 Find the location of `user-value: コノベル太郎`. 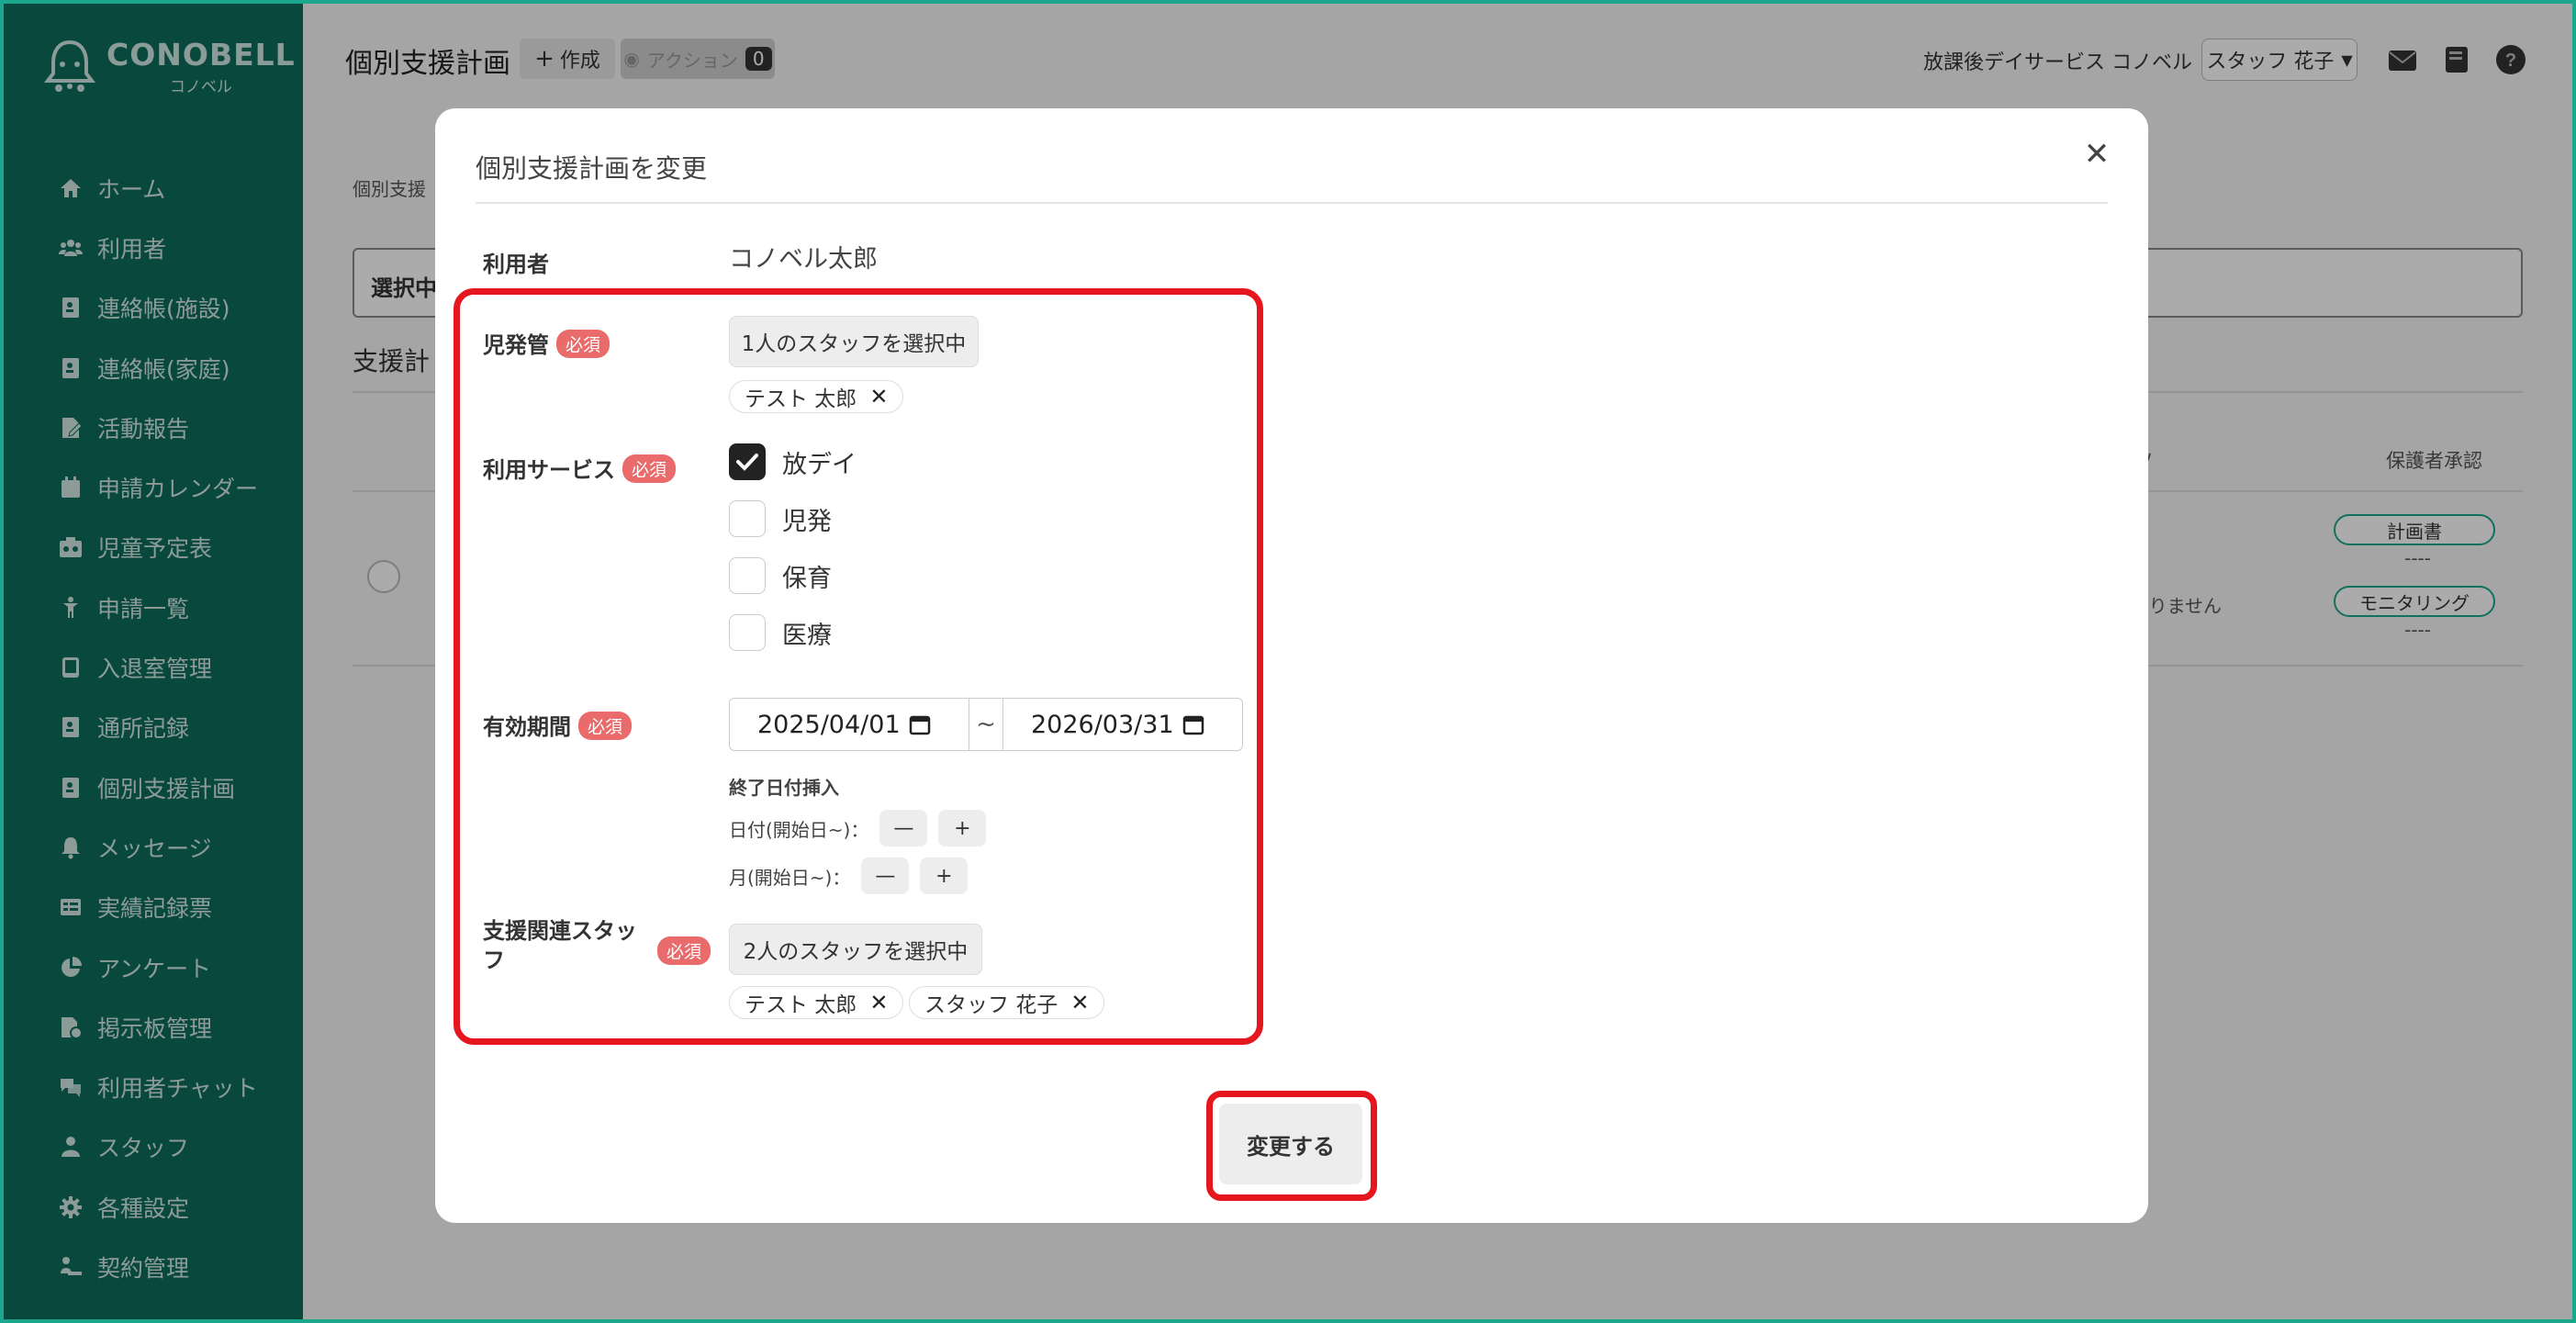

user-value: コノベル太郎 is located at coordinates (803, 259).